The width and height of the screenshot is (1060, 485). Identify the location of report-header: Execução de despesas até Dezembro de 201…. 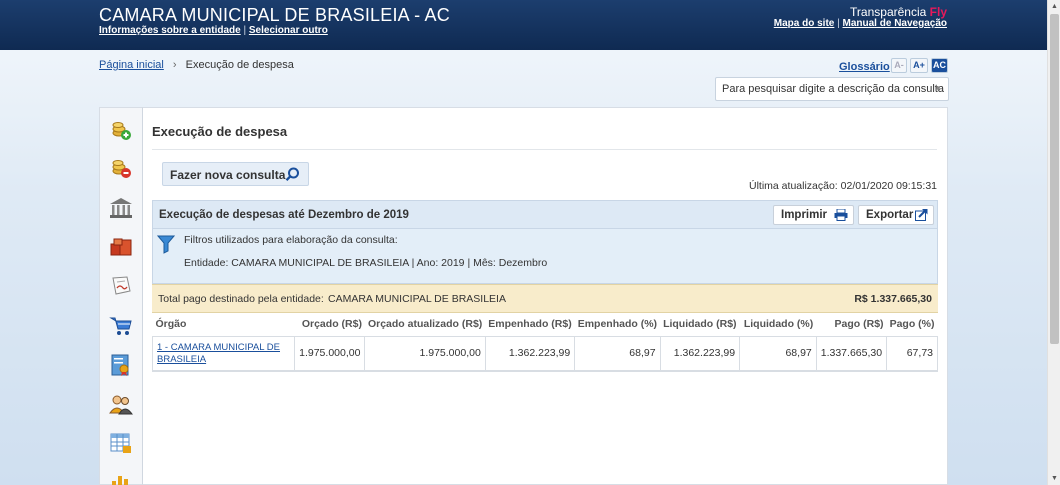
(545, 214).